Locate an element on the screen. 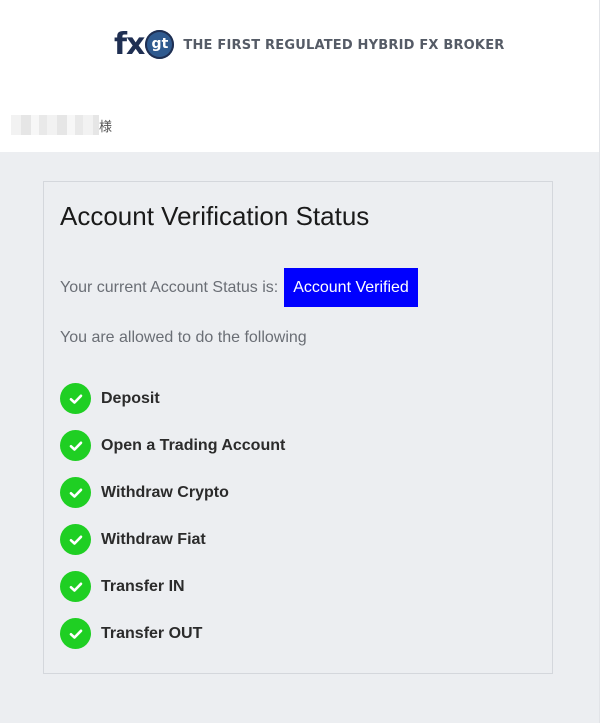 This screenshot has height=723, width=600. permission-label: Withdraw Fiat is located at coordinates (153, 539).